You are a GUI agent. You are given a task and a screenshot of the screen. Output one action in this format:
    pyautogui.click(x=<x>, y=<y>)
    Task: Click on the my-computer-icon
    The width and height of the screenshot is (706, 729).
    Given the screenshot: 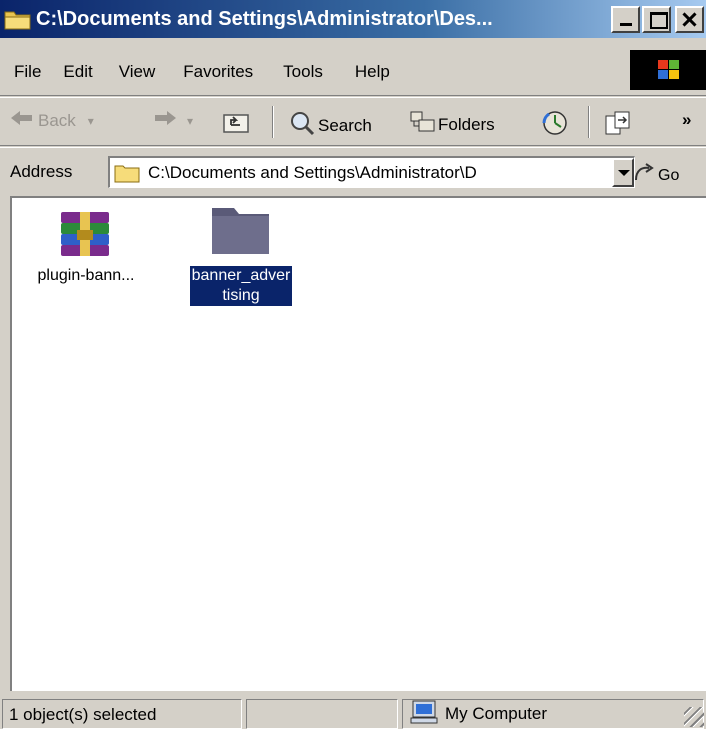 What is the action you would take?
    pyautogui.click(x=424, y=714)
    